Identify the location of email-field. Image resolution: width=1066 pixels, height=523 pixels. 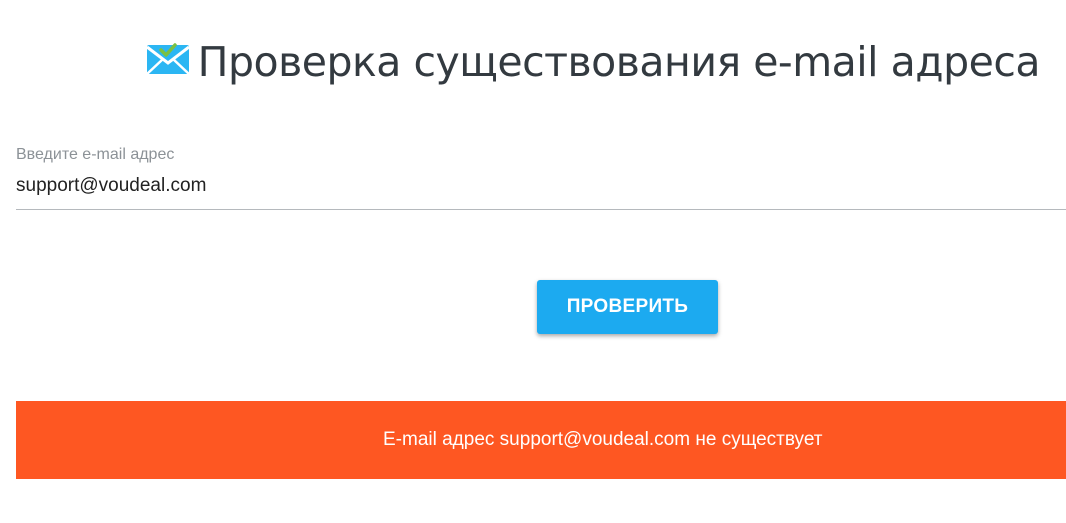
(541, 191).